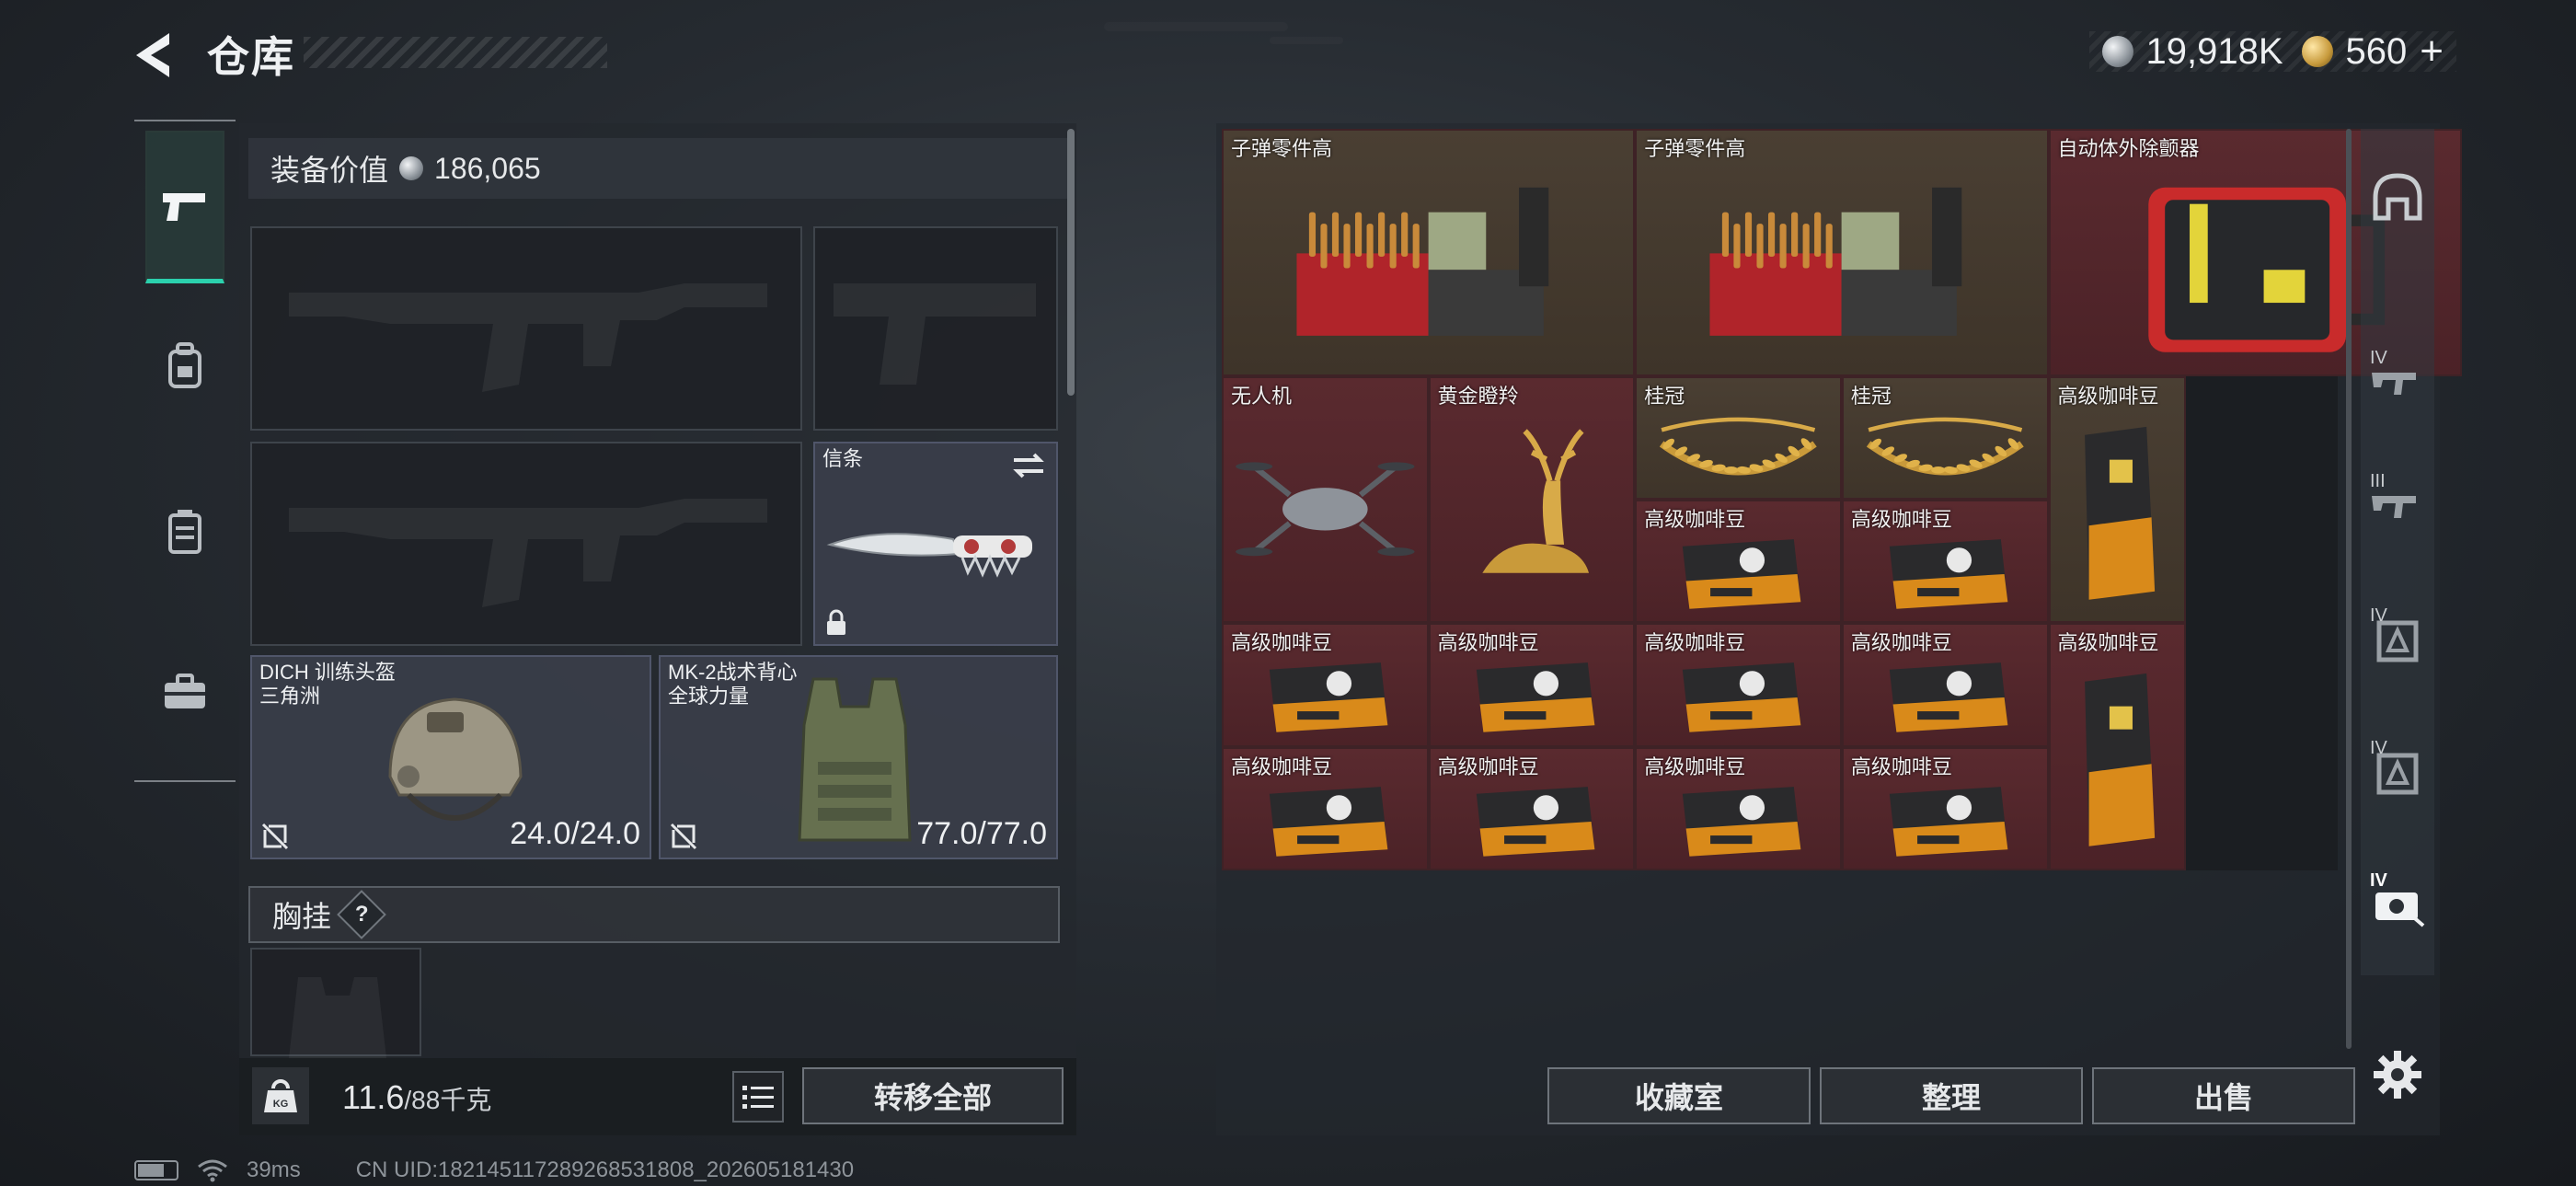 This screenshot has height=1186, width=2576. Describe the element at coordinates (152, 55) in the screenshot. I see `back-arrow-icon` at that location.